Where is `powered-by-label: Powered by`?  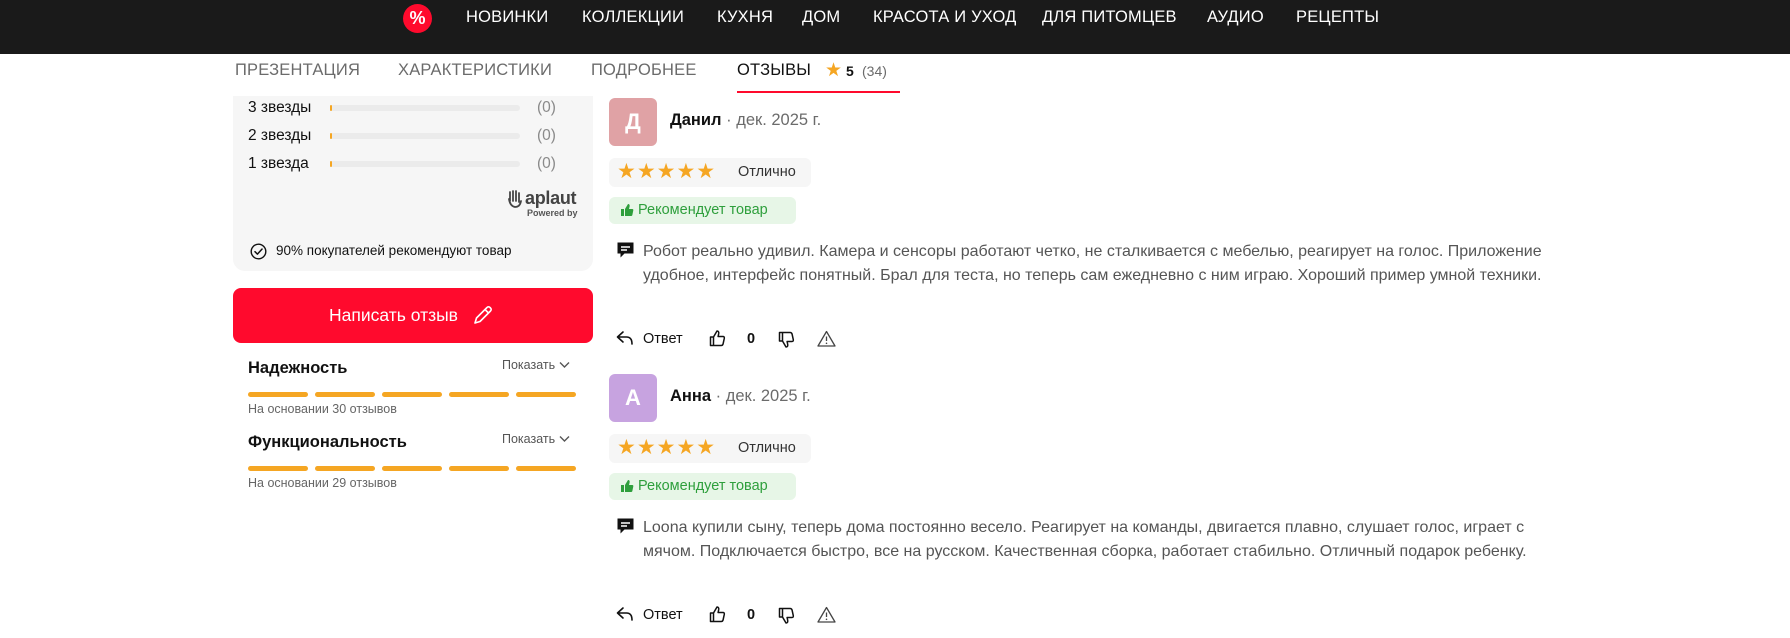 powered-by-label: Powered by is located at coordinates (552, 213).